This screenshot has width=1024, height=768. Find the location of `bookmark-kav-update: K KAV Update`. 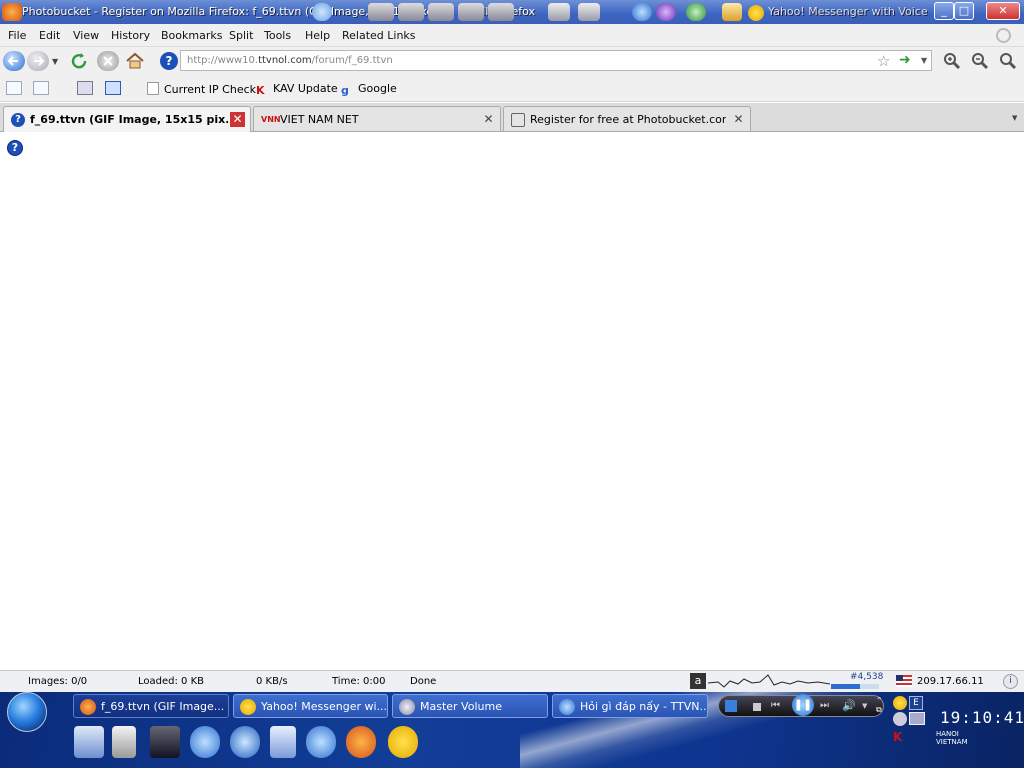

bookmark-kav-update: K KAV Update is located at coordinates (297, 89).